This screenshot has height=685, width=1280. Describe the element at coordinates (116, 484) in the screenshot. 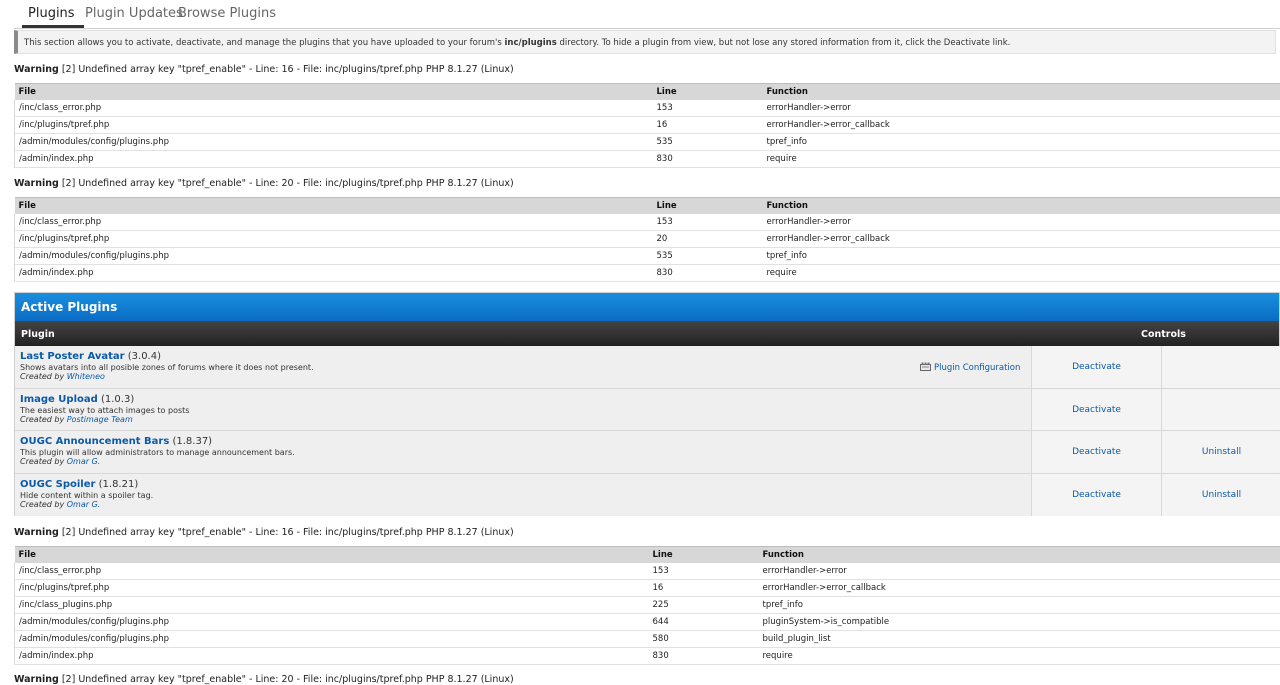

I see `plugin-version: (1.8.21)` at that location.